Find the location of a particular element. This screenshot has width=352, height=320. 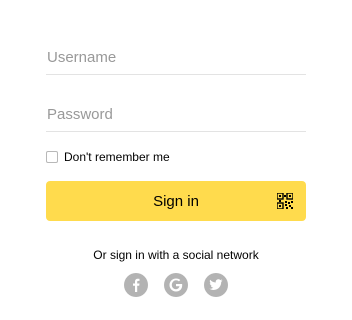

twitter-icon is located at coordinates (216, 285).